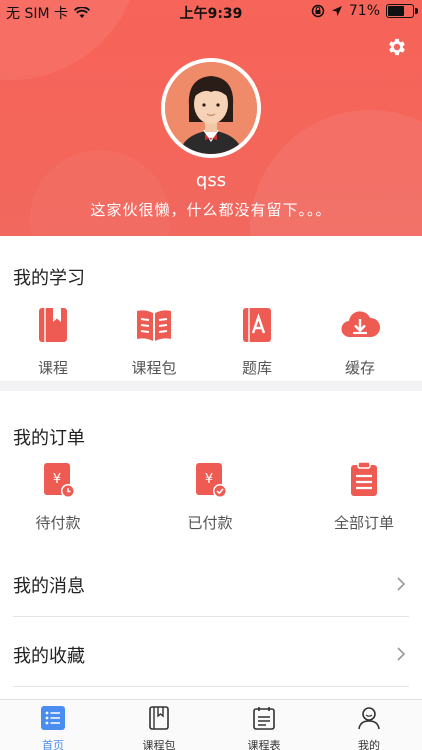 The height and width of the screenshot is (750, 422). Describe the element at coordinates (211, 724) in the screenshot. I see `tab-bar: 首页 课程包 课程表 我的` at that location.